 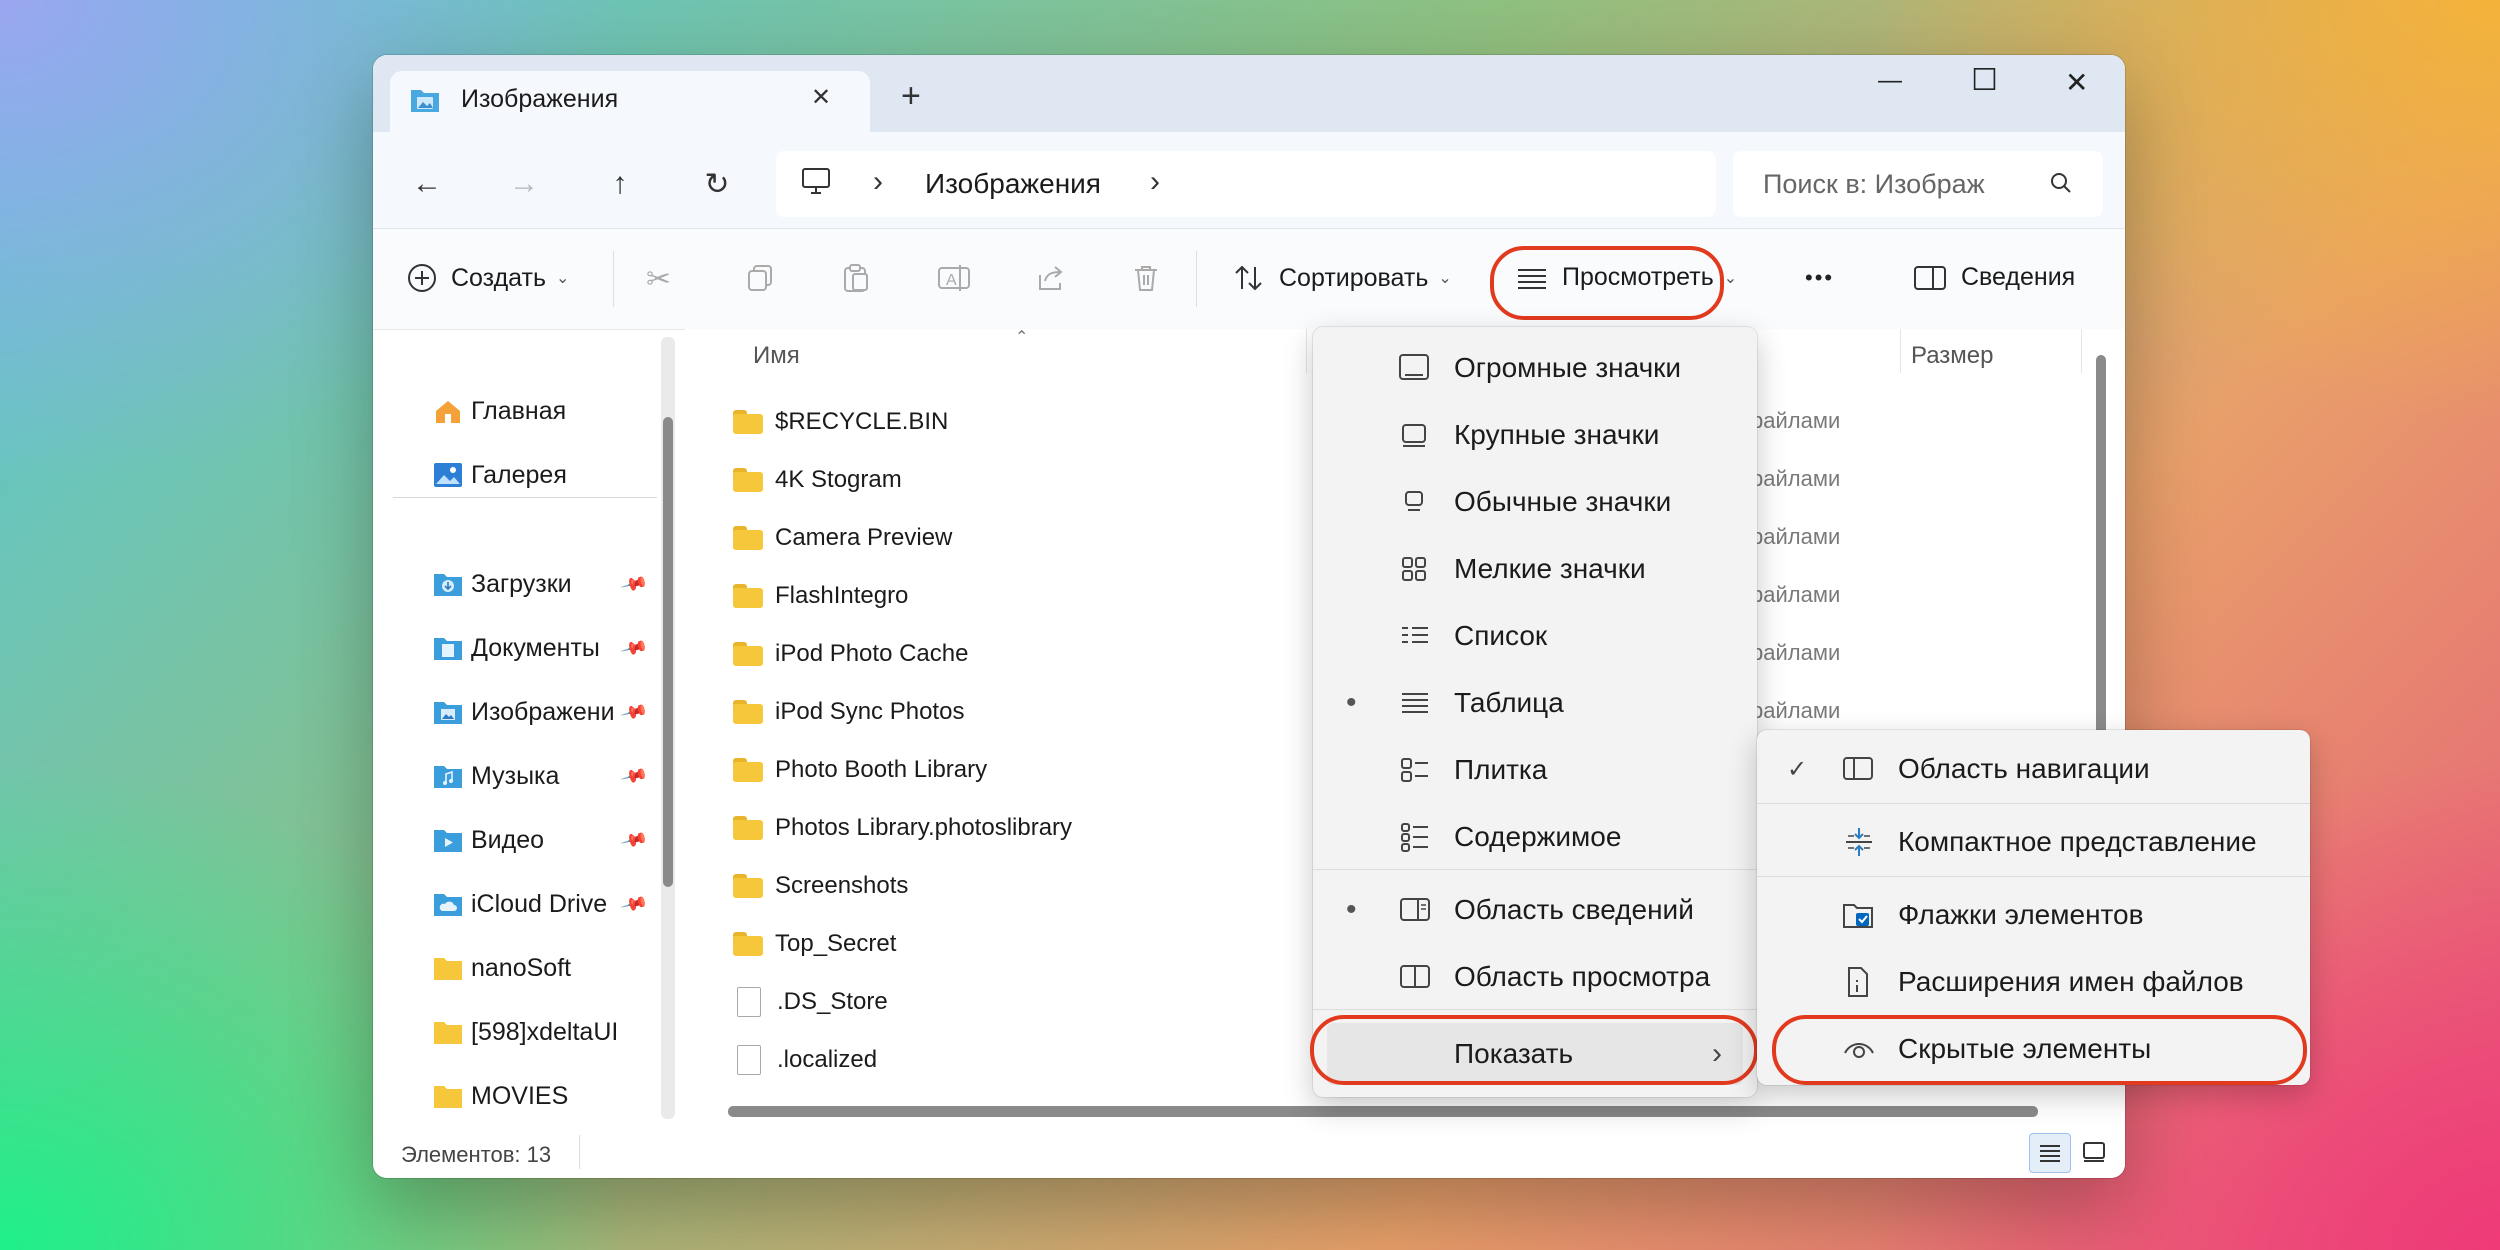 I want to click on details-button: Сведения, so click(x=1994, y=277).